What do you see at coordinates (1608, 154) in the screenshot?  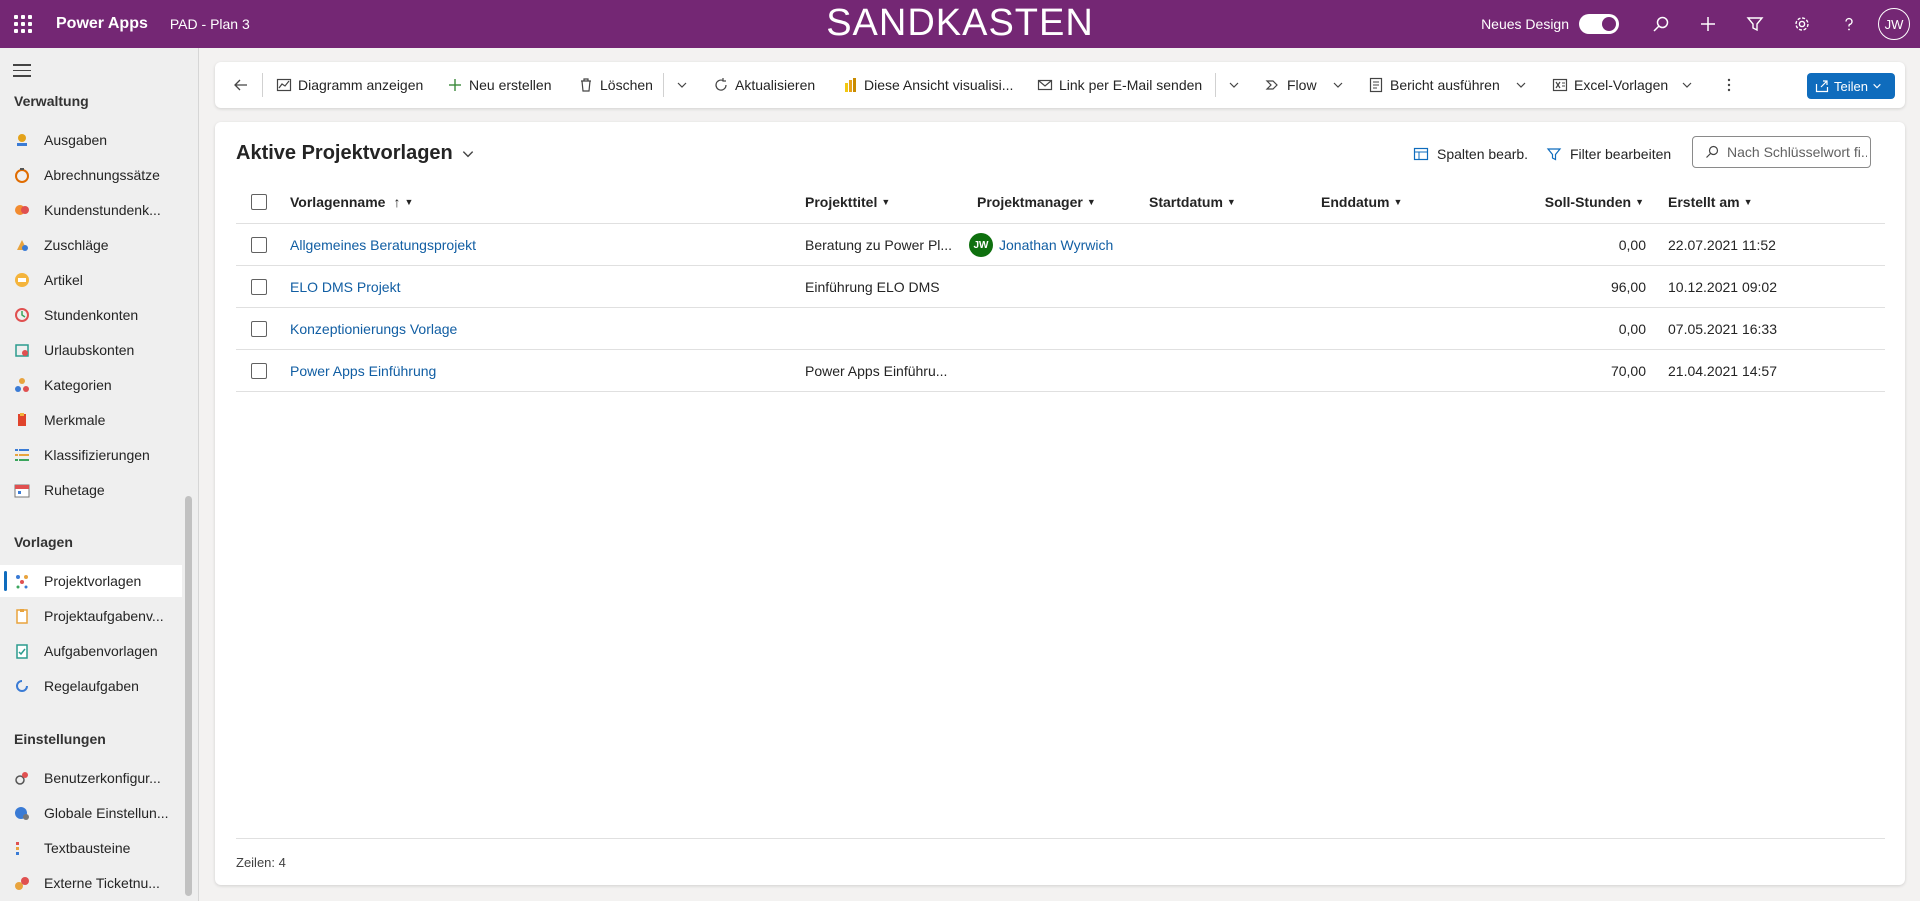 I see `edit-filters-button: Filter bearbeiten` at bounding box center [1608, 154].